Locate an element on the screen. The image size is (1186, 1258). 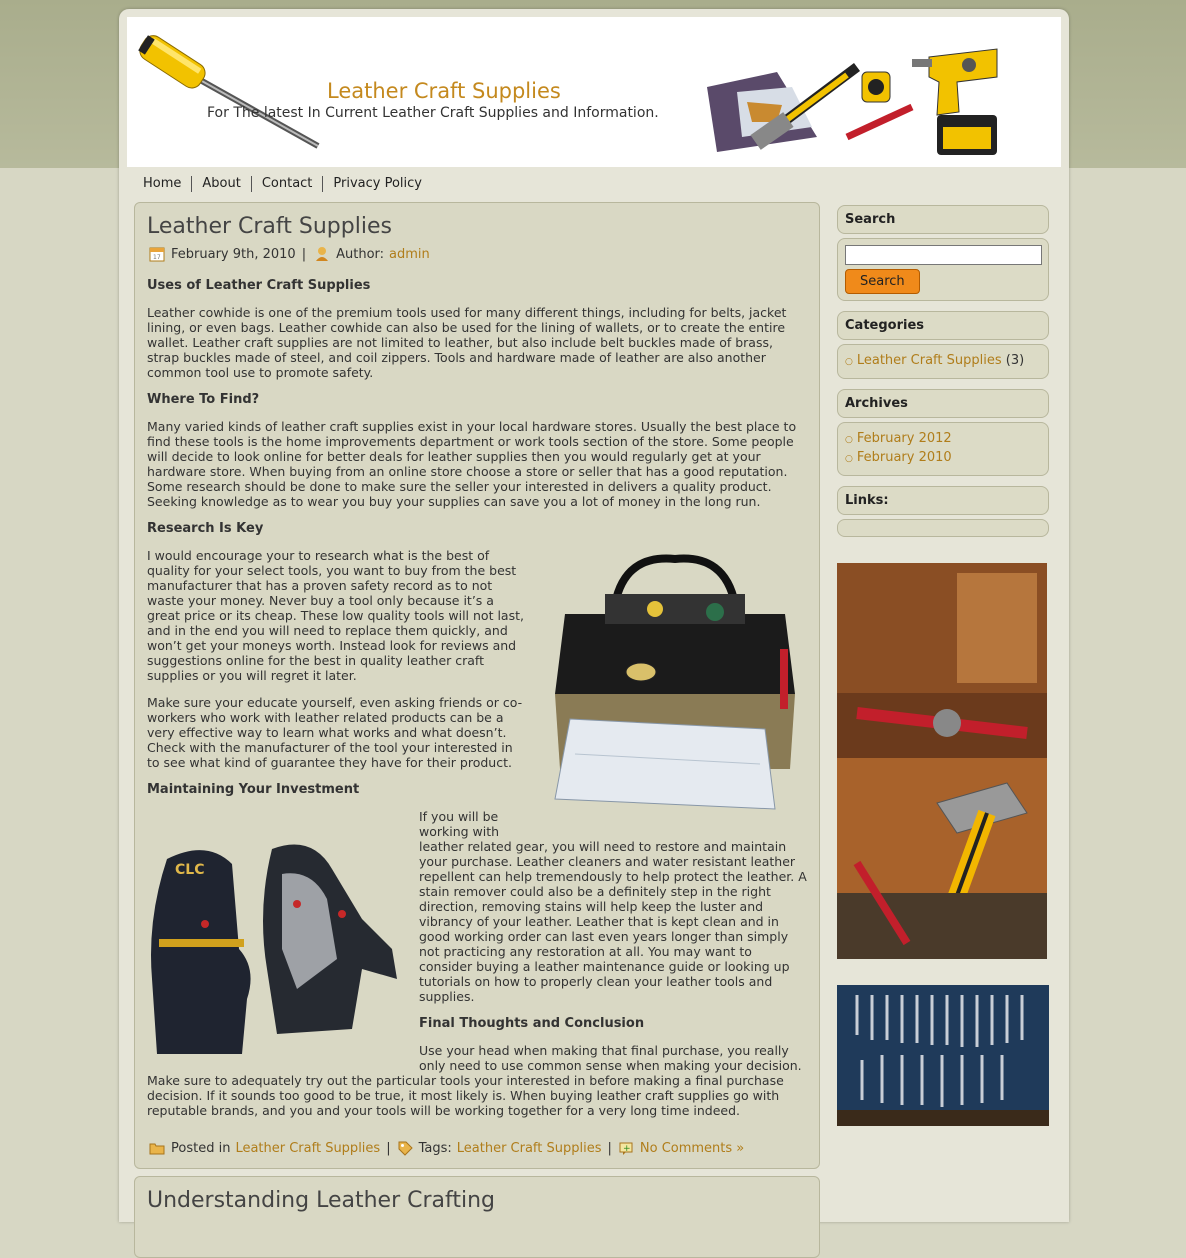
post-tag-link: Leather Craft Supplies is located at coordinates (529, 1148).